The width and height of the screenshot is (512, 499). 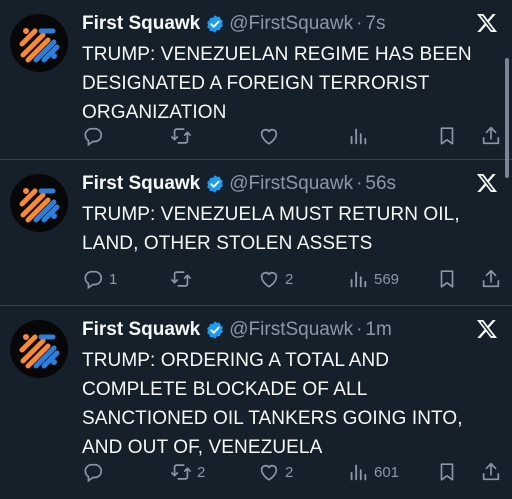 What do you see at coordinates (387, 279) in the screenshot?
I see `views-count: 569` at bounding box center [387, 279].